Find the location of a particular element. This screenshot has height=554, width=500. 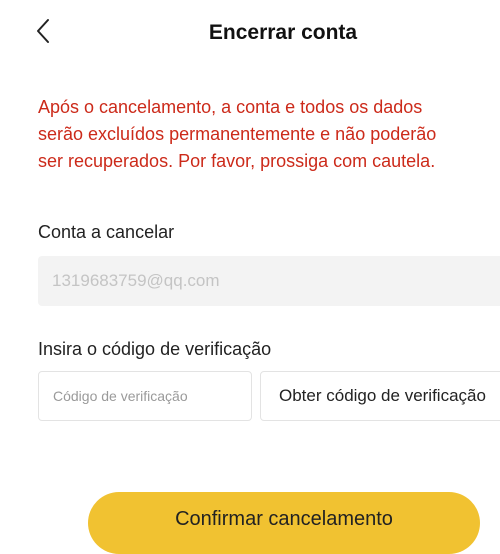

confirm-cancel-button: Confirmar cancelamento is located at coordinates (284, 523).